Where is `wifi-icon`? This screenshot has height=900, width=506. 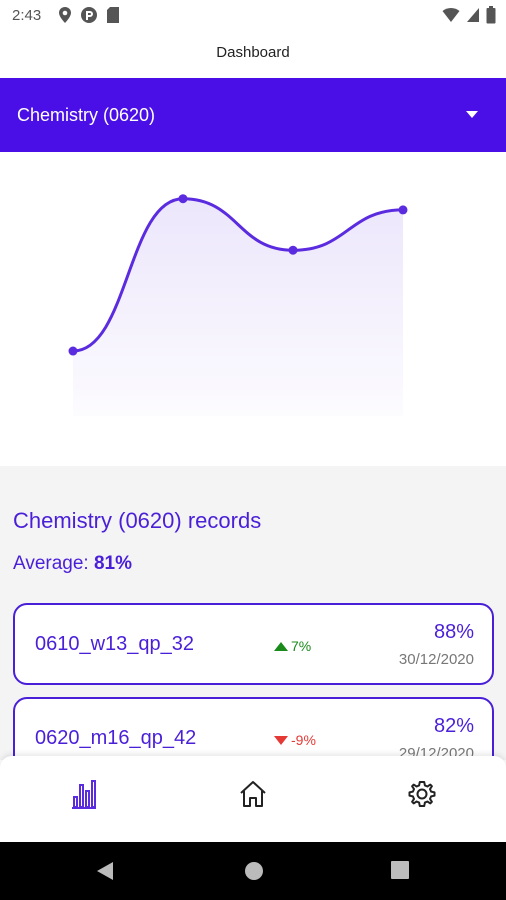 wifi-icon is located at coordinates (451, 15).